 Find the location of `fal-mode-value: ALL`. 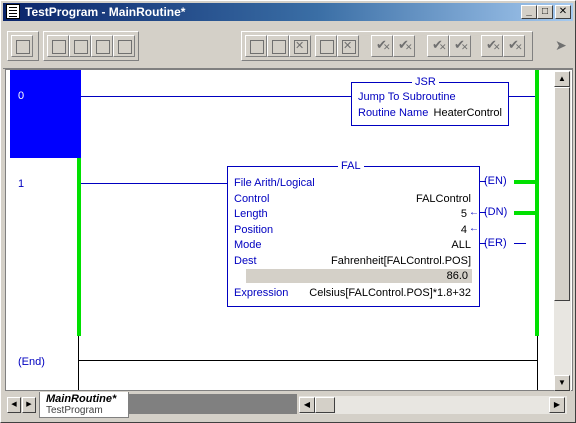

fal-mode-value: ALL is located at coordinates (461, 245).